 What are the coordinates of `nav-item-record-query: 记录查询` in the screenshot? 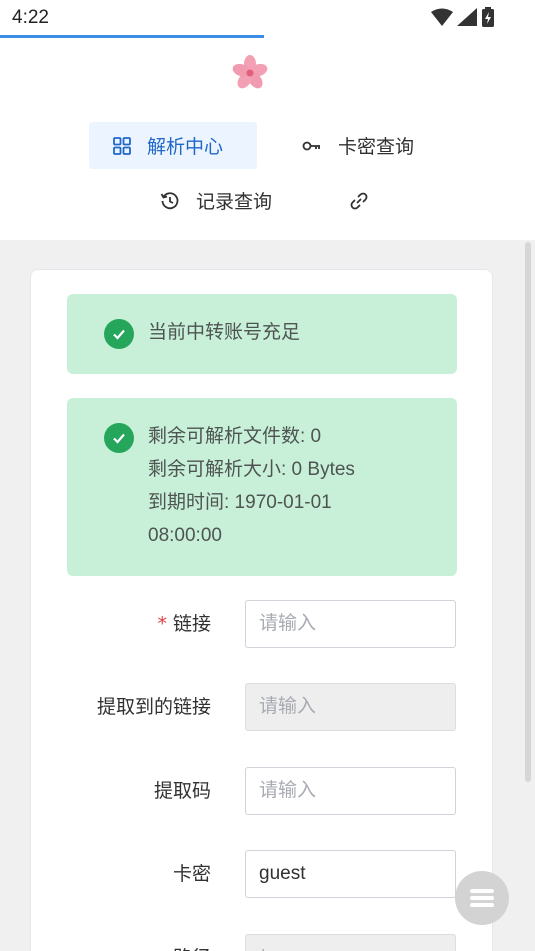 It's located at (216, 200).